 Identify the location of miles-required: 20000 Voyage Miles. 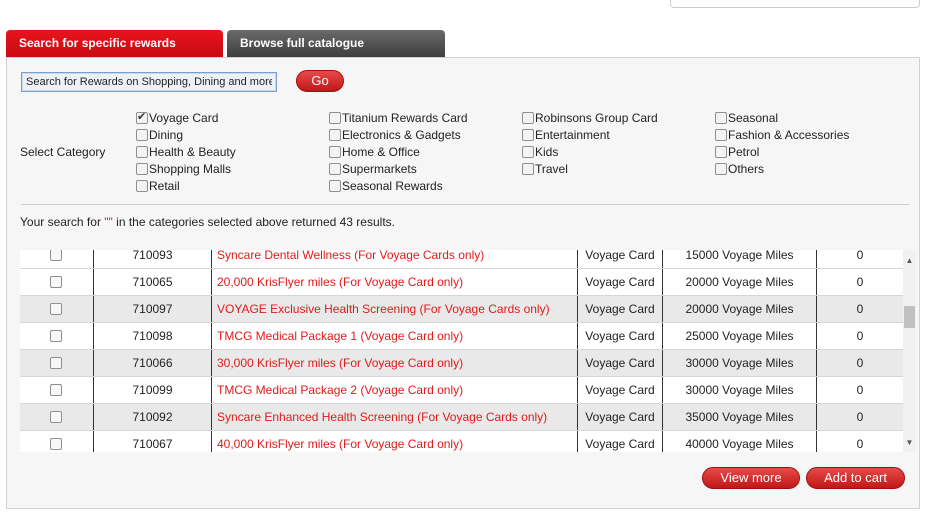
(740, 282).